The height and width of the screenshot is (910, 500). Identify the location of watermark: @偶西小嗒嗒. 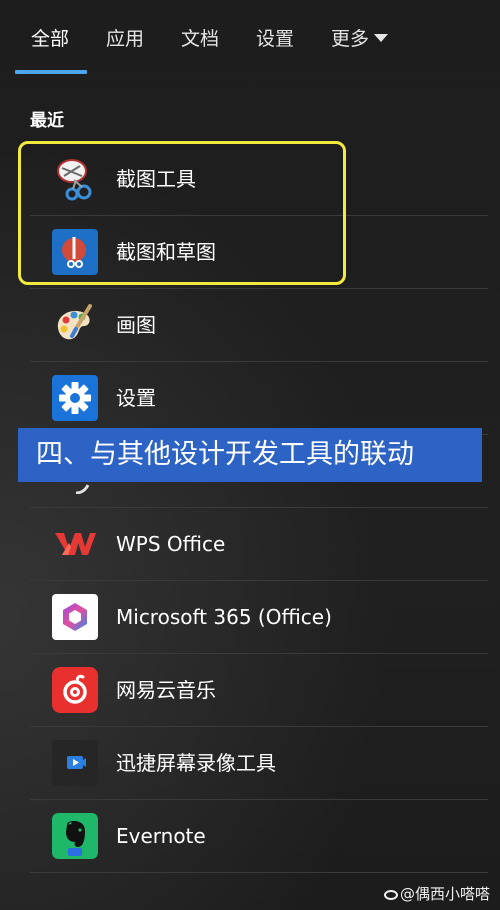
(436, 893).